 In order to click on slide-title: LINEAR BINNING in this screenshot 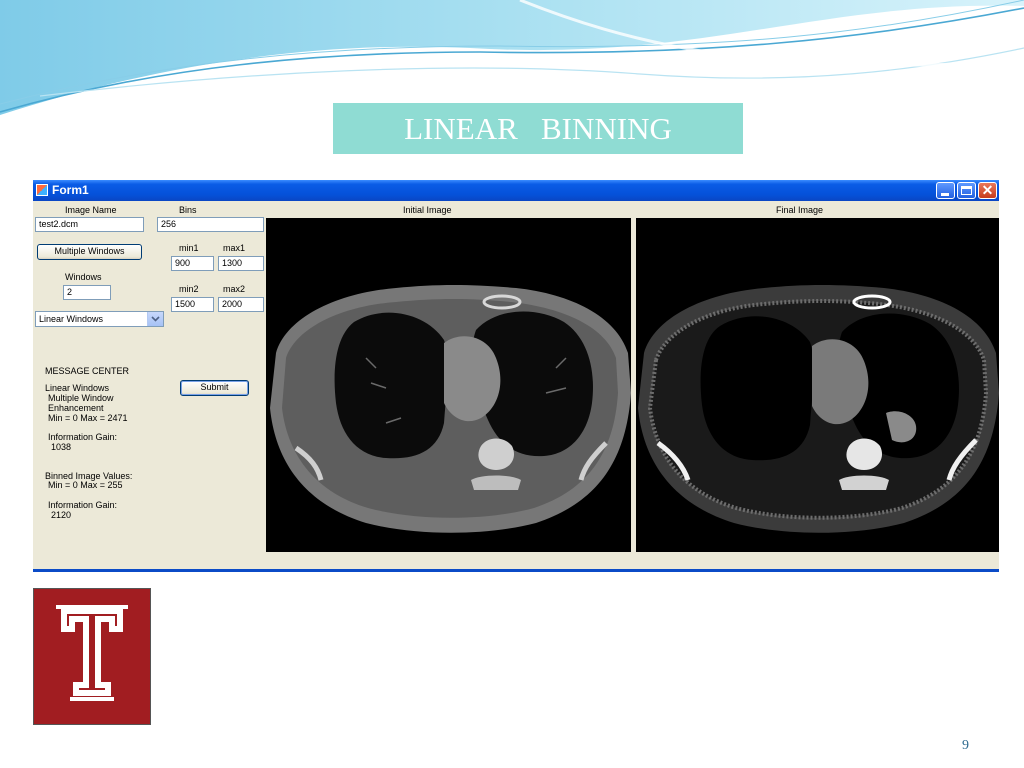, I will do `click(538, 128)`.